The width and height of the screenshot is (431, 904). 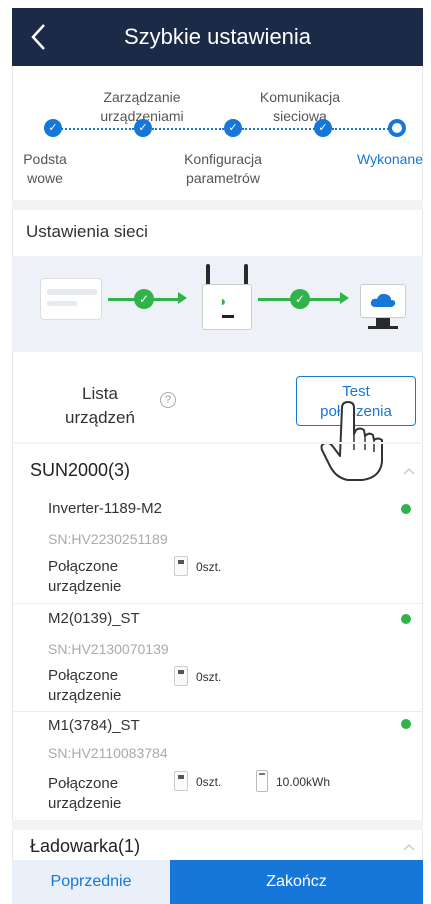 What do you see at coordinates (296, 882) in the screenshot?
I see `finish-button: Zakończ` at bounding box center [296, 882].